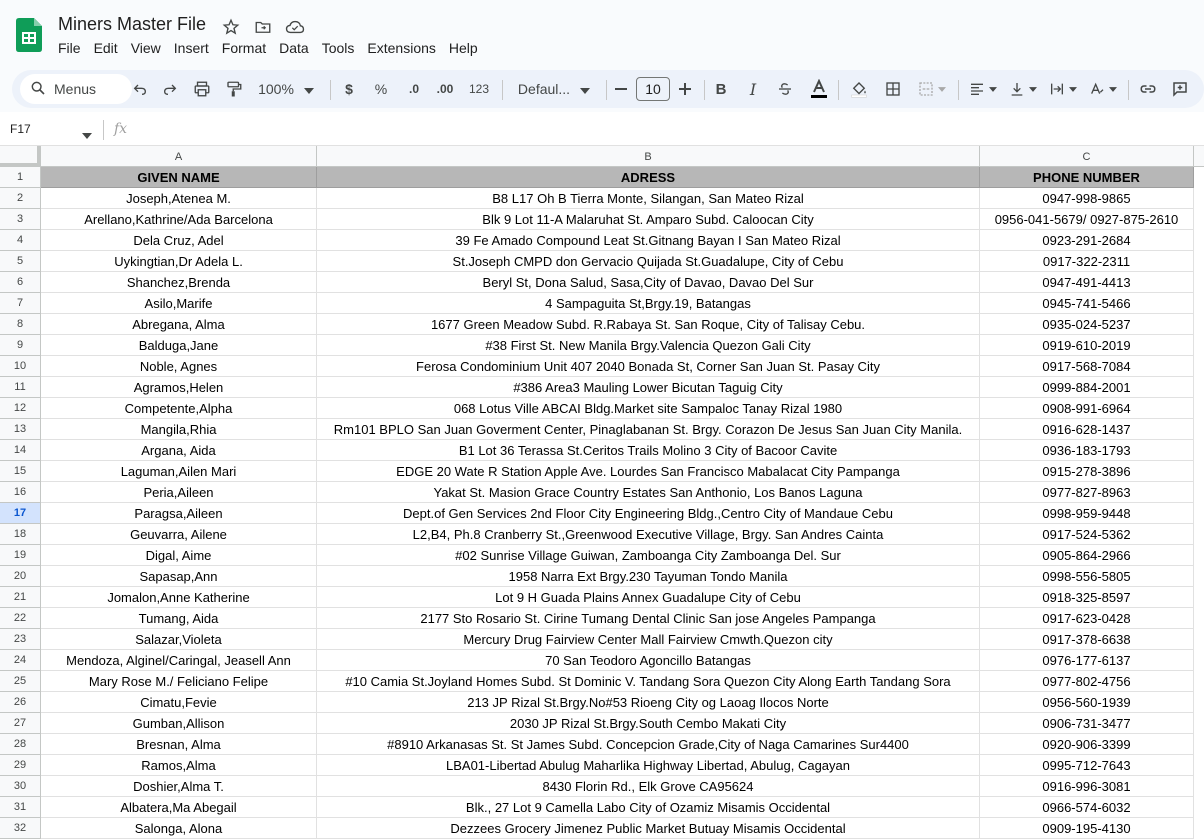  I want to click on menu-format: Format, so click(247, 48).